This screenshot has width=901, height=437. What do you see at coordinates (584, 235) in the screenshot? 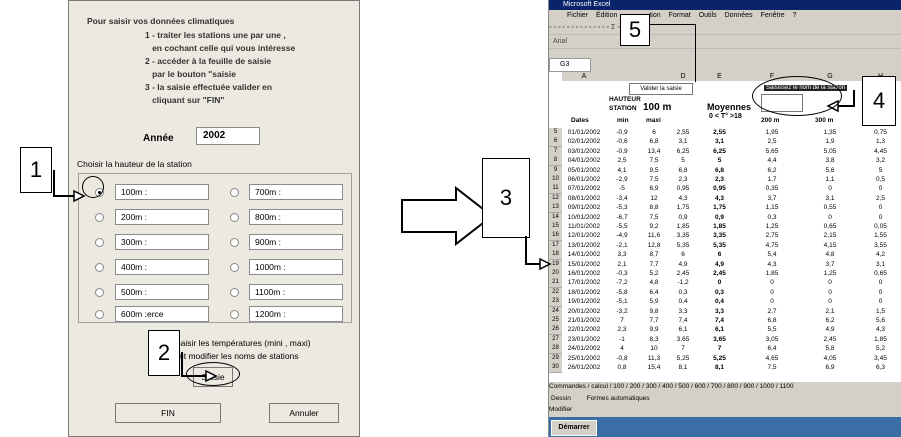
I see `table-cell: 12/01/2002` at bounding box center [584, 235].